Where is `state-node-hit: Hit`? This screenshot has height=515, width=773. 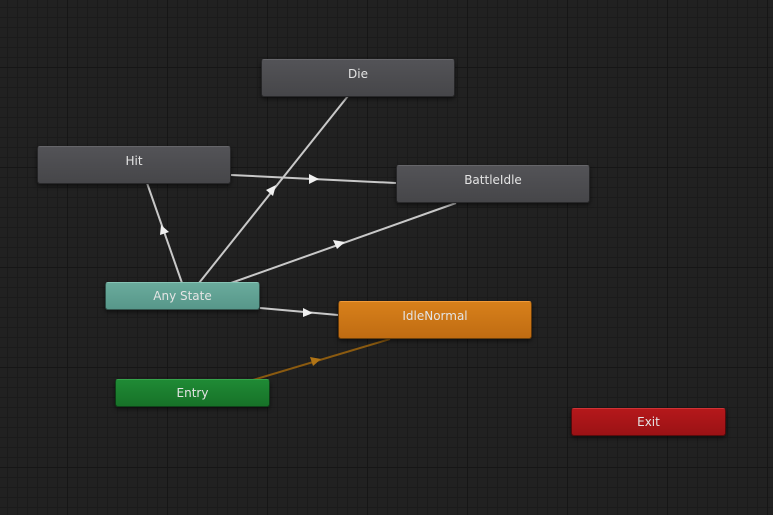
state-node-hit: Hit is located at coordinates (134, 165).